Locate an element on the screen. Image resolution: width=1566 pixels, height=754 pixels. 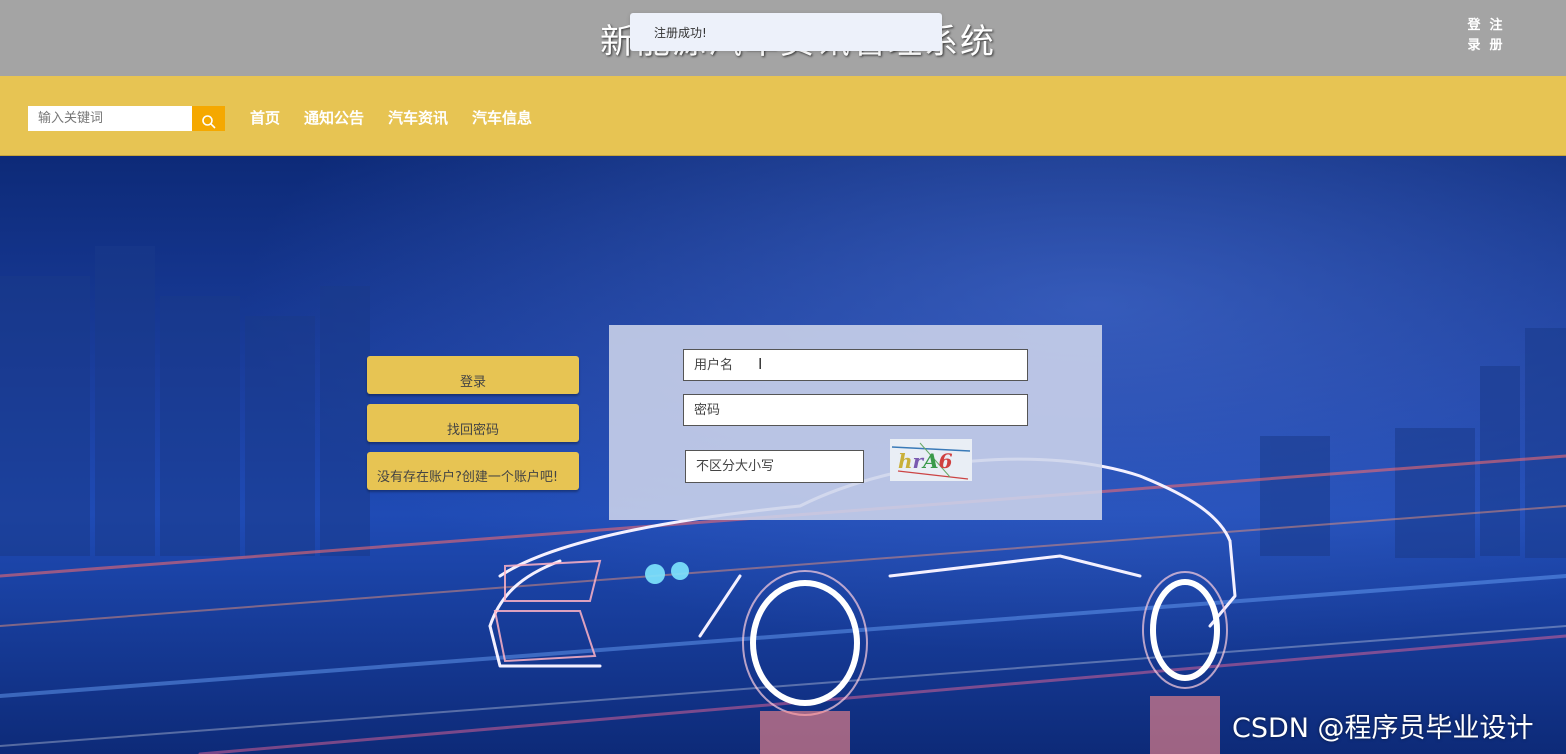
text-cursor-icon: I is located at coordinates (760, 364).